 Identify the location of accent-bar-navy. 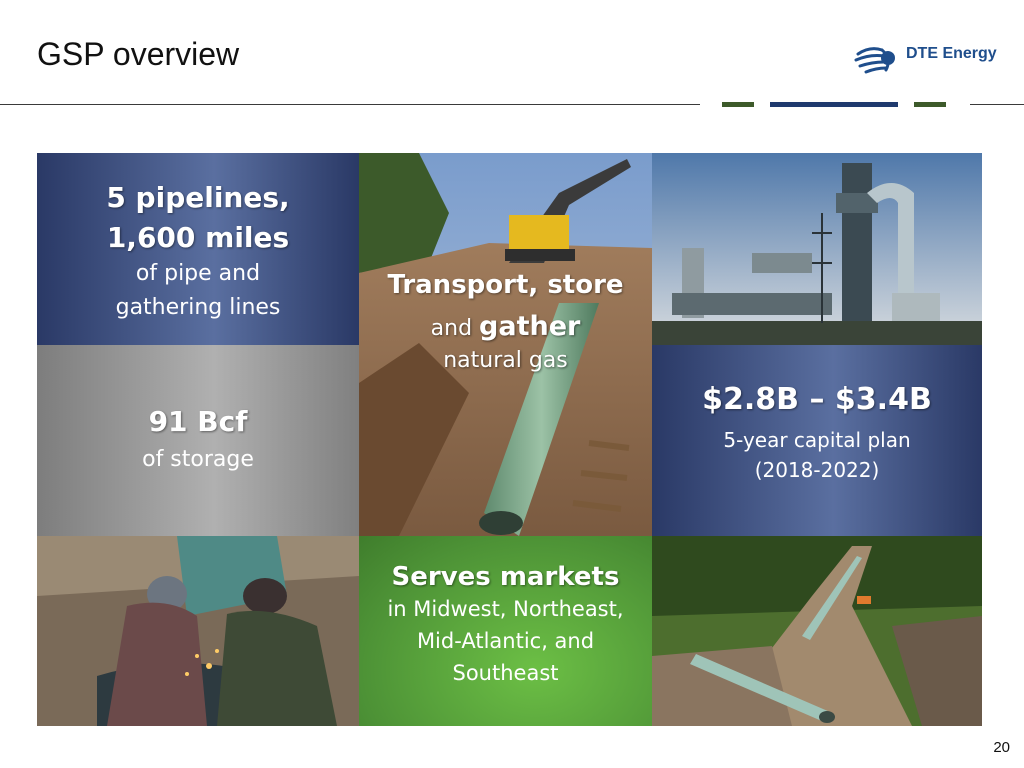
(834, 104).